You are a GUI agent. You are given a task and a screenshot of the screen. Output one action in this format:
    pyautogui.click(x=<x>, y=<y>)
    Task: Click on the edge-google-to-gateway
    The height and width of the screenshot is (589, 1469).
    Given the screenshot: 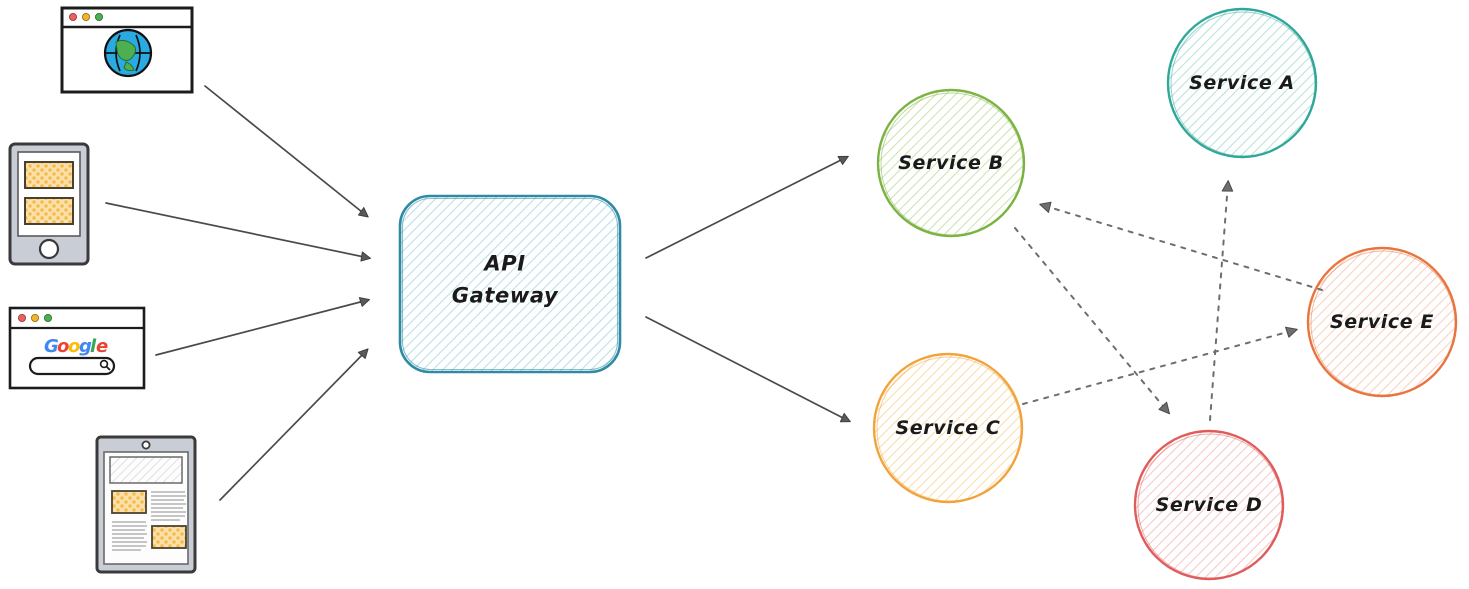 What is the action you would take?
    pyautogui.click(x=262, y=326)
    